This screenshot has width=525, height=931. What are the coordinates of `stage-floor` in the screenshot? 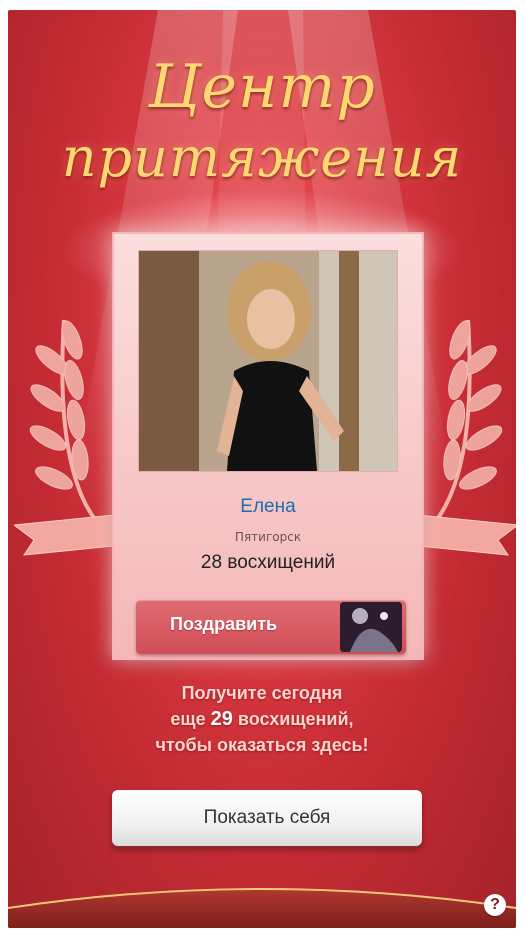 It's located at (262, 908).